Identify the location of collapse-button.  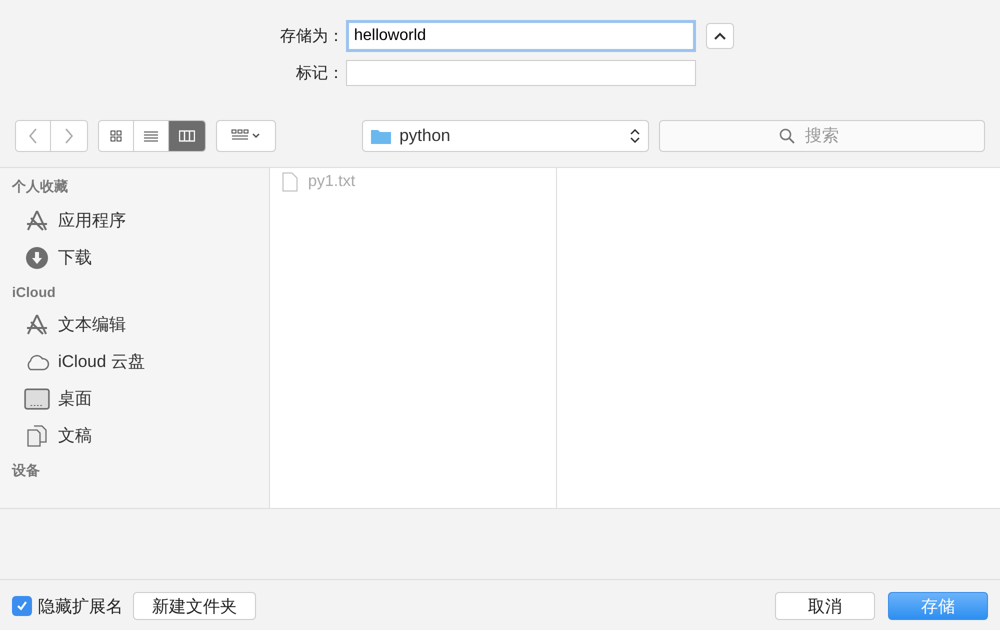
(720, 36).